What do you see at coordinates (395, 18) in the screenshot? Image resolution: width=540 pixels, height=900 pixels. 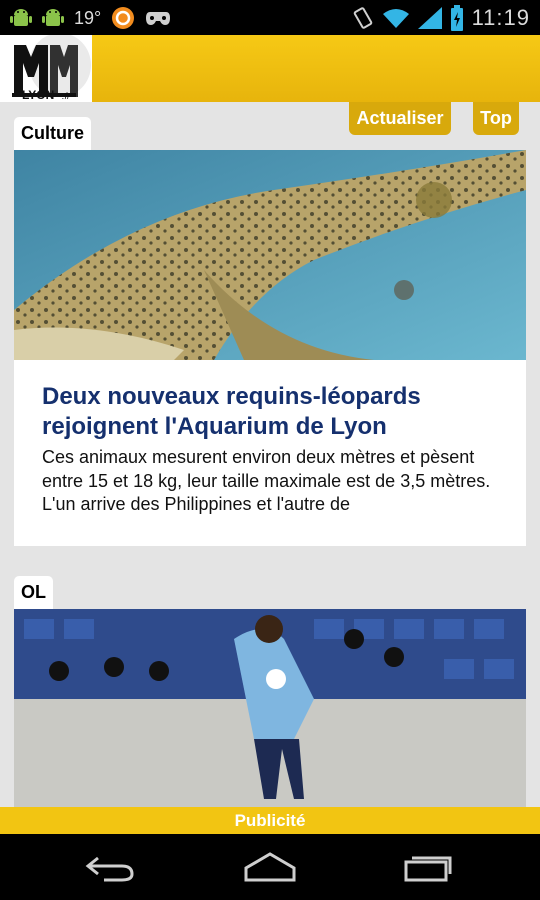 I see `wifi-icon` at bounding box center [395, 18].